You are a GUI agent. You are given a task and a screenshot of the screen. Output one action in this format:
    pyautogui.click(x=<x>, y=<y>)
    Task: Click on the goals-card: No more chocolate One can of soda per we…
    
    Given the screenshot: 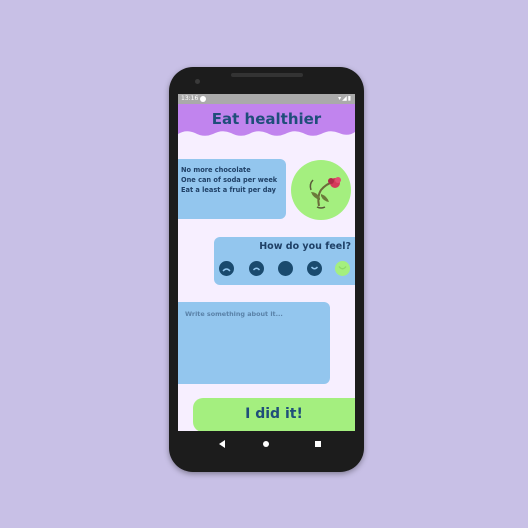 What is the action you would take?
    pyautogui.click(x=232, y=189)
    